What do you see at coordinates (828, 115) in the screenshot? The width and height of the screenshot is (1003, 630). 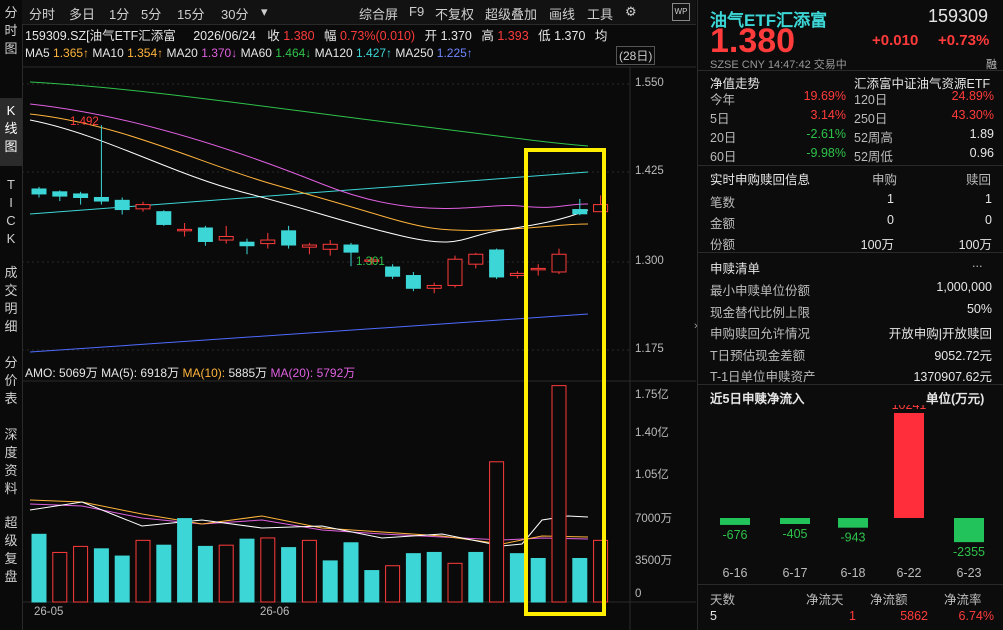 I see `nav-period-value: 3.14%` at bounding box center [828, 115].